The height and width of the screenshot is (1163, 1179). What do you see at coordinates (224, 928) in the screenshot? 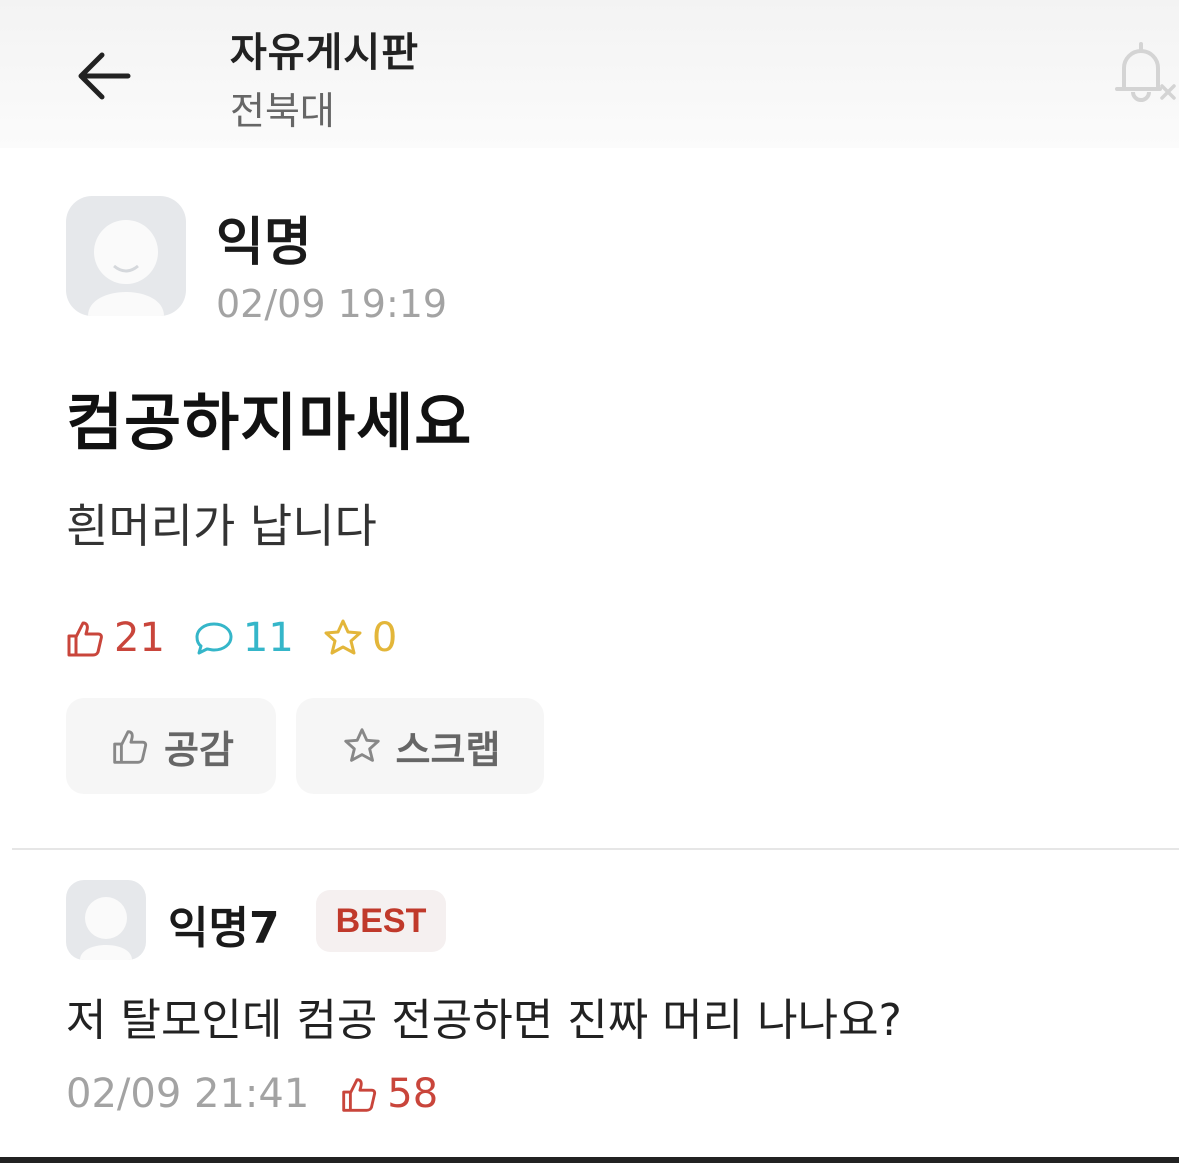
I see `comment-author-name: 익명7` at bounding box center [224, 928].